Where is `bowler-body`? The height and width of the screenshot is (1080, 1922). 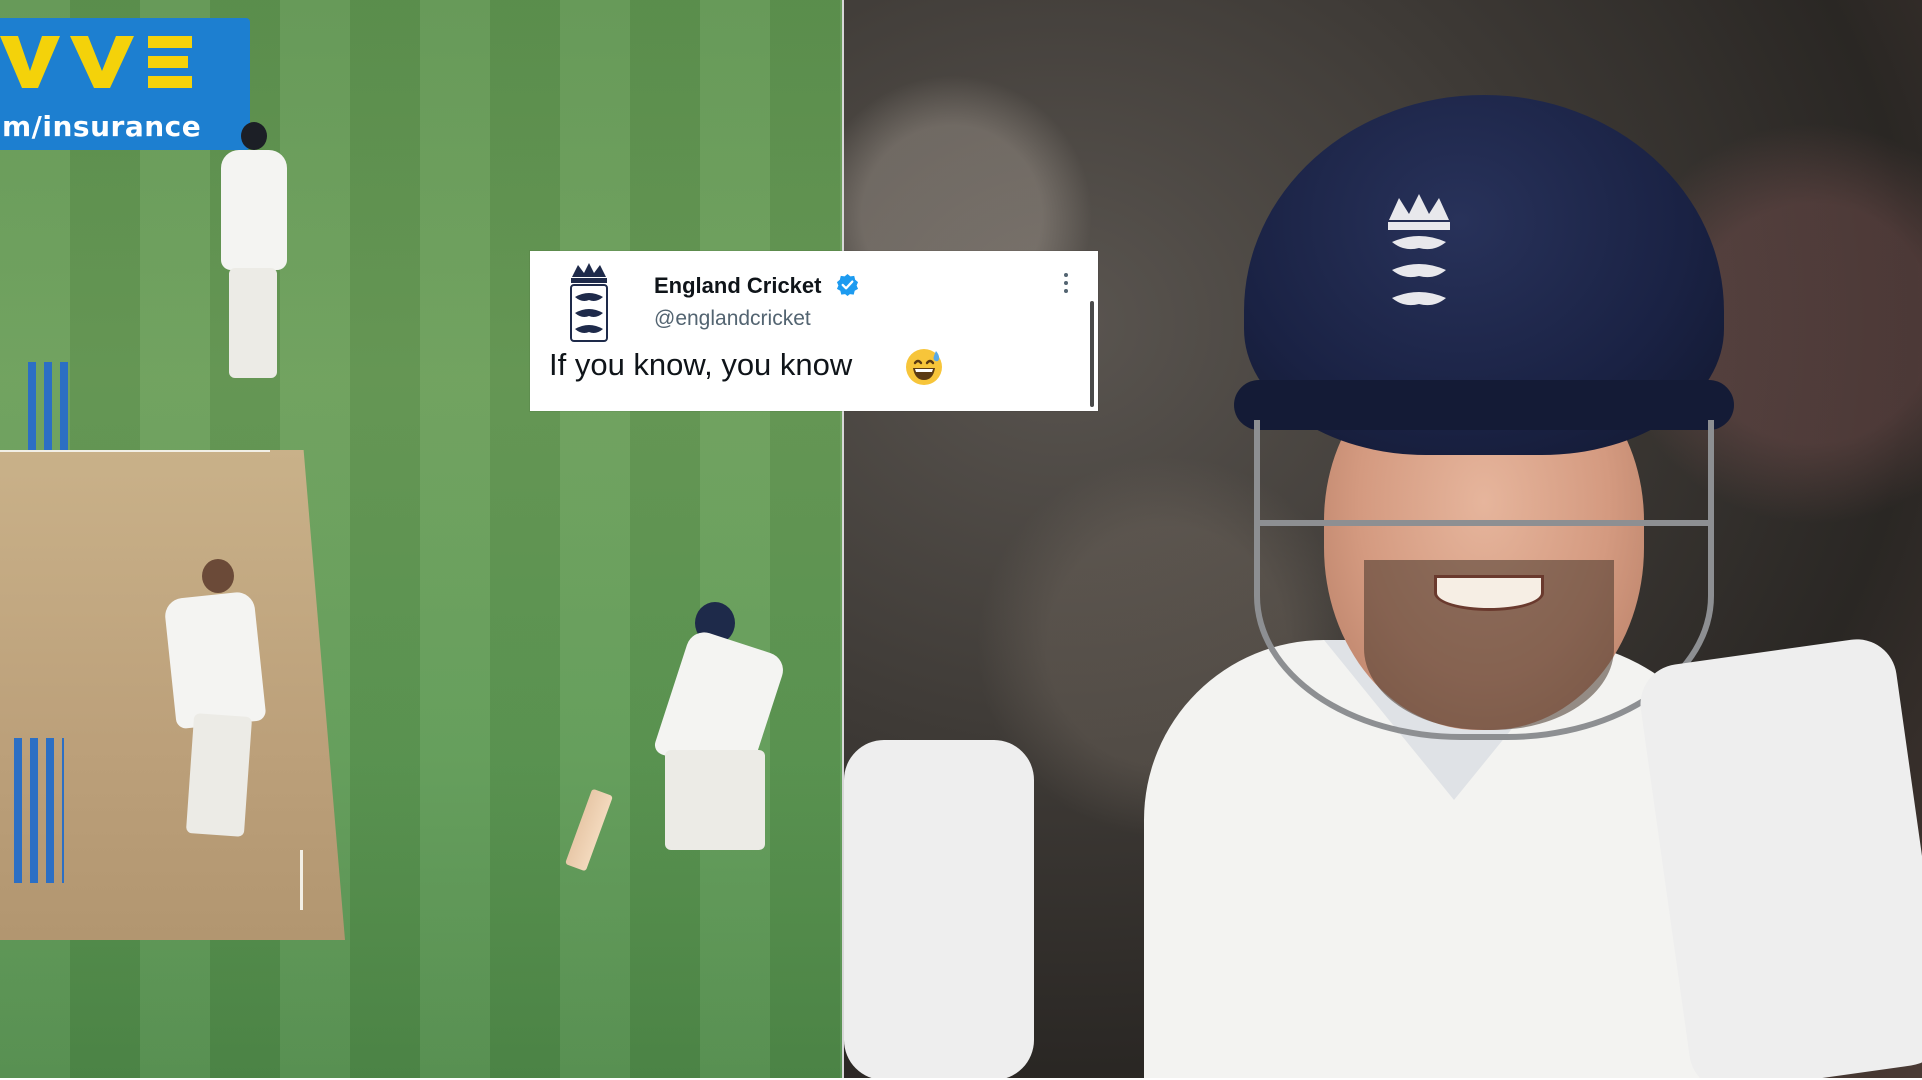 bowler-body is located at coordinates (215, 660).